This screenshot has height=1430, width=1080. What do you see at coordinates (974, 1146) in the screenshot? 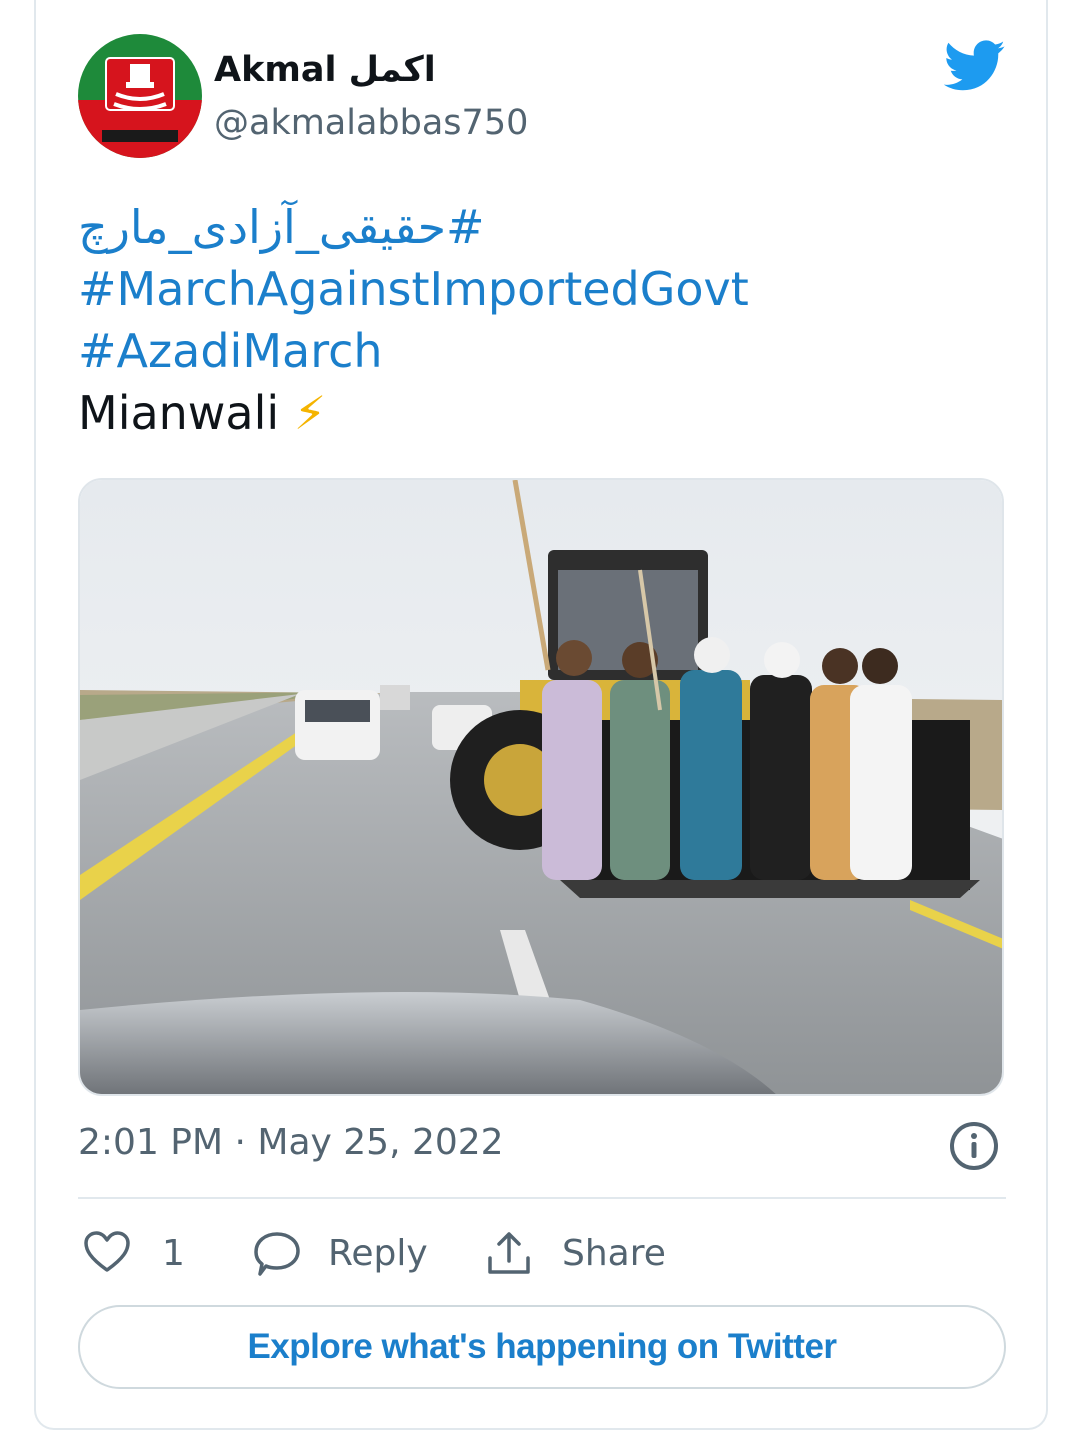
I see `info-icon` at bounding box center [974, 1146].